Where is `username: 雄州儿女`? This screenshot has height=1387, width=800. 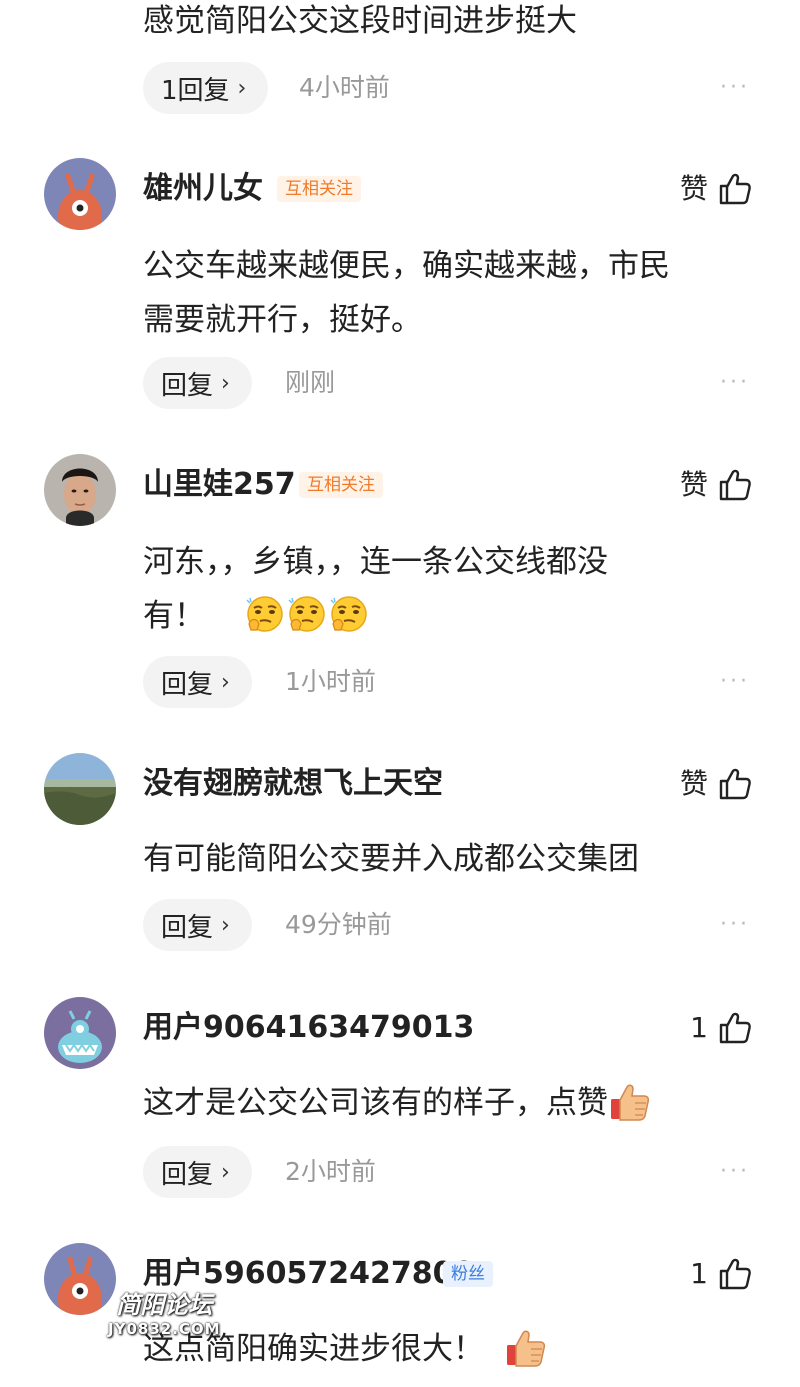 username: 雄州儿女 is located at coordinates (203, 189).